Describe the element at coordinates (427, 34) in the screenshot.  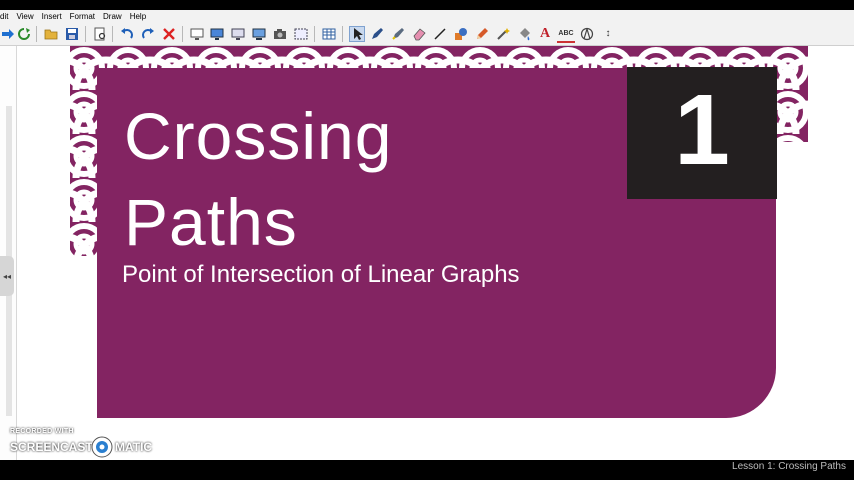
I see `toolbar: A ABC ↕` at that location.